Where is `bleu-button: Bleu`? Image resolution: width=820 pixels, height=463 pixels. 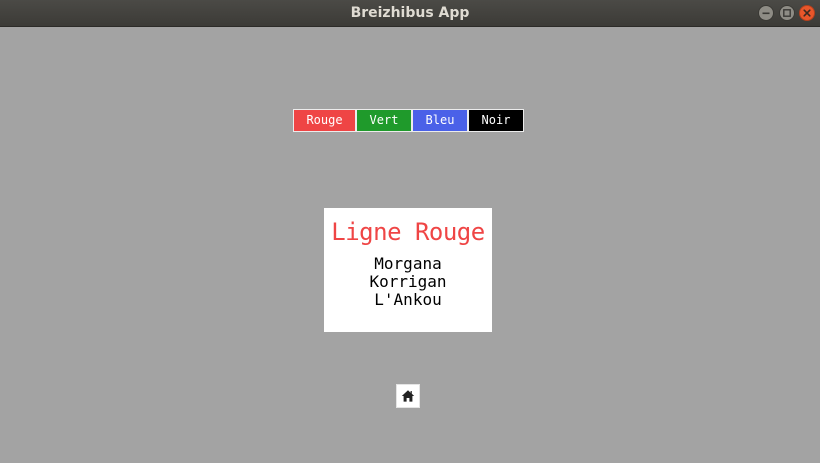 bleu-button: Bleu is located at coordinates (440, 120).